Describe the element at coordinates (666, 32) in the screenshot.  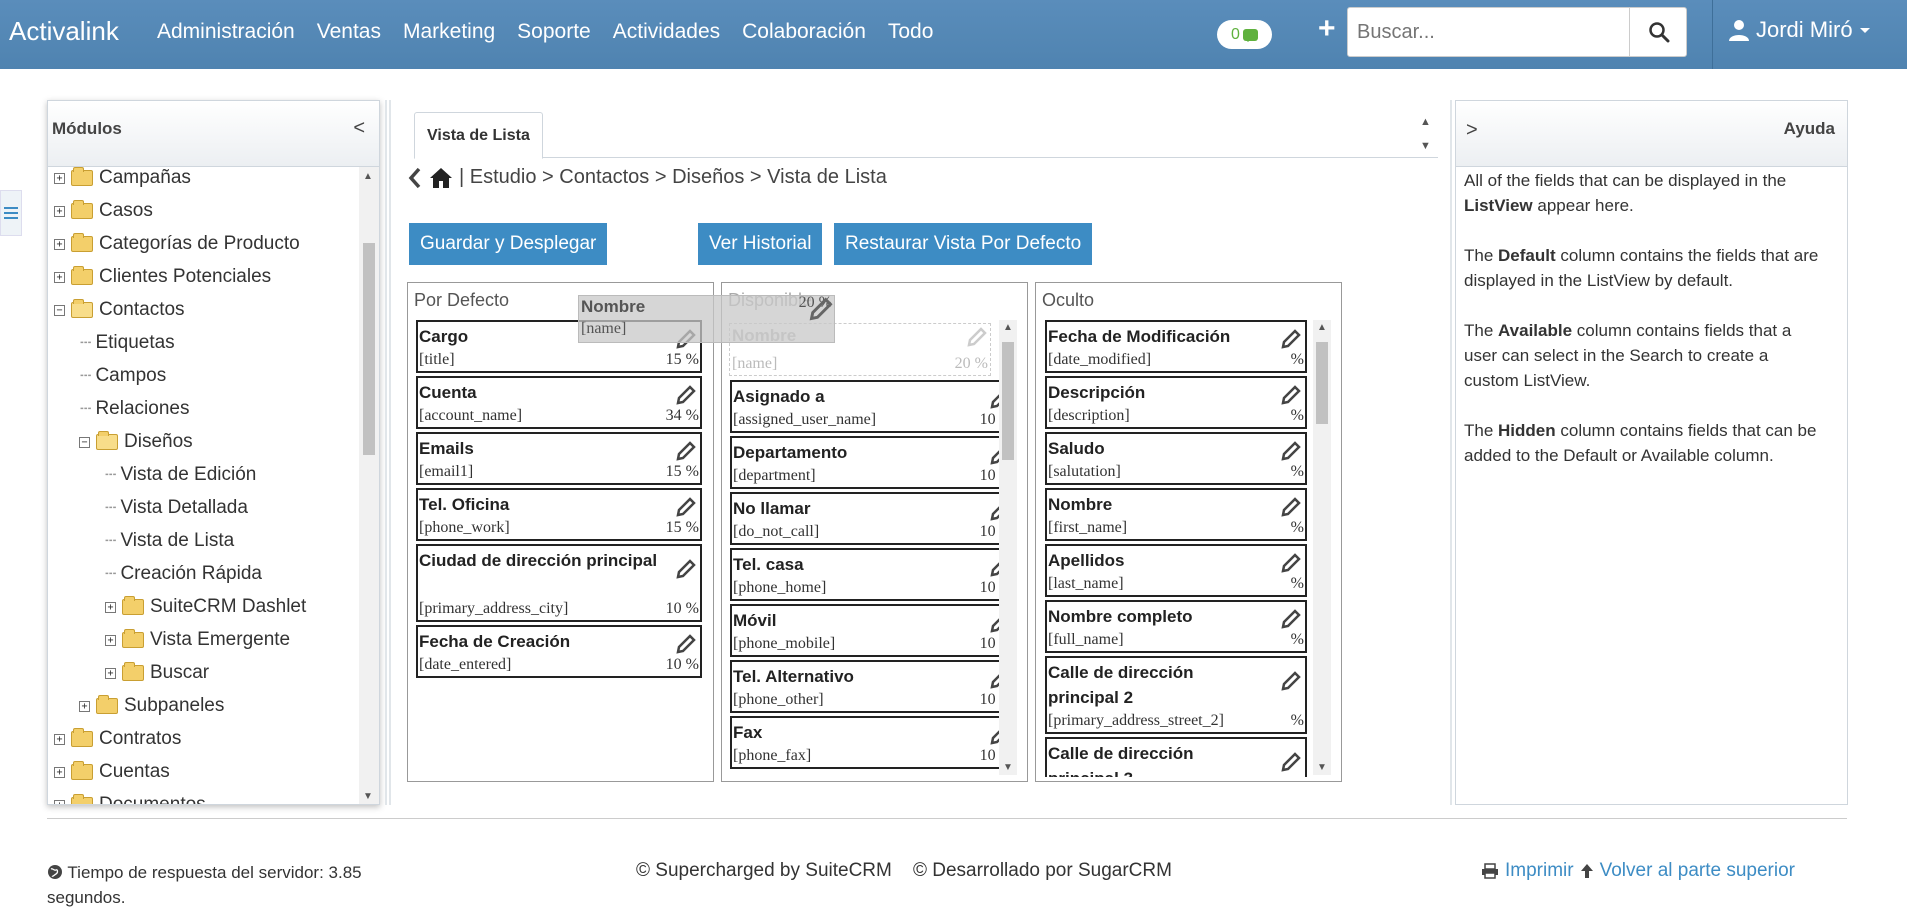
I see `menu-actividades: Actividades` at that location.